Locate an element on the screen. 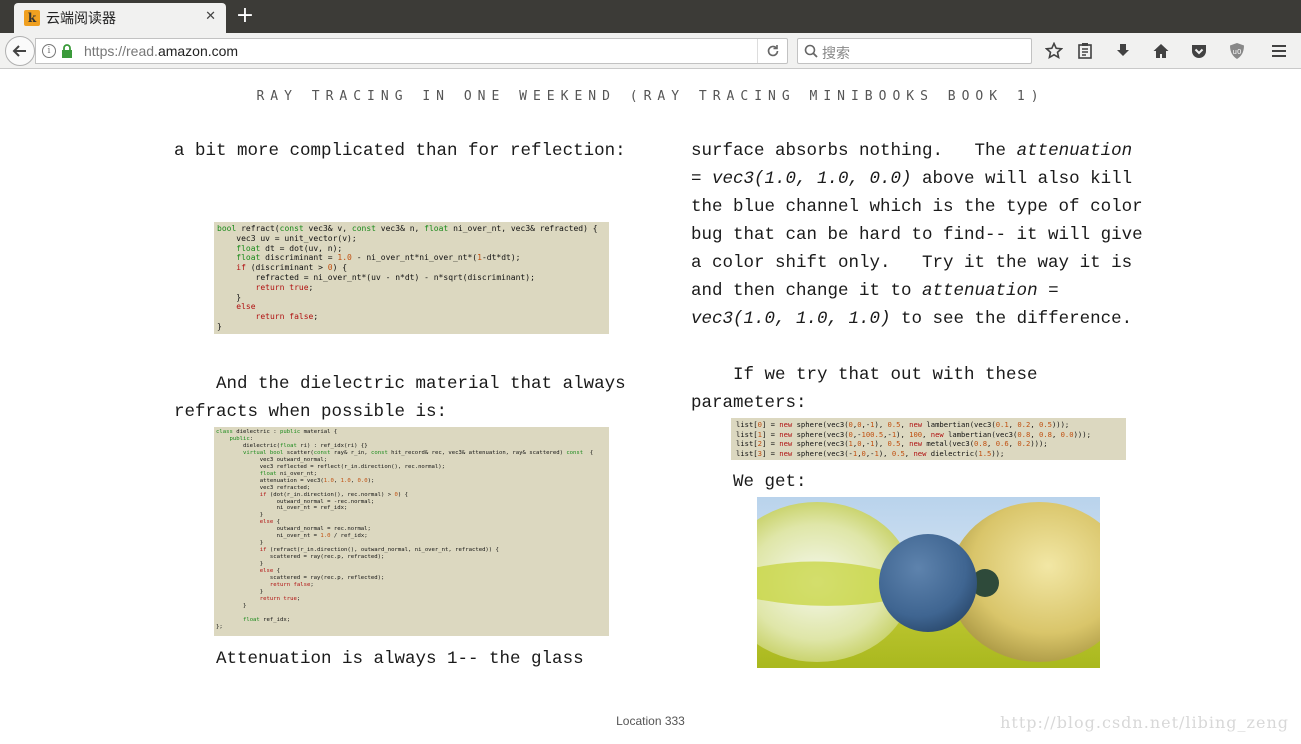 The image size is (1301, 744). code-line: ni_over_nt = ref_idx; is located at coordinates (282, 508).